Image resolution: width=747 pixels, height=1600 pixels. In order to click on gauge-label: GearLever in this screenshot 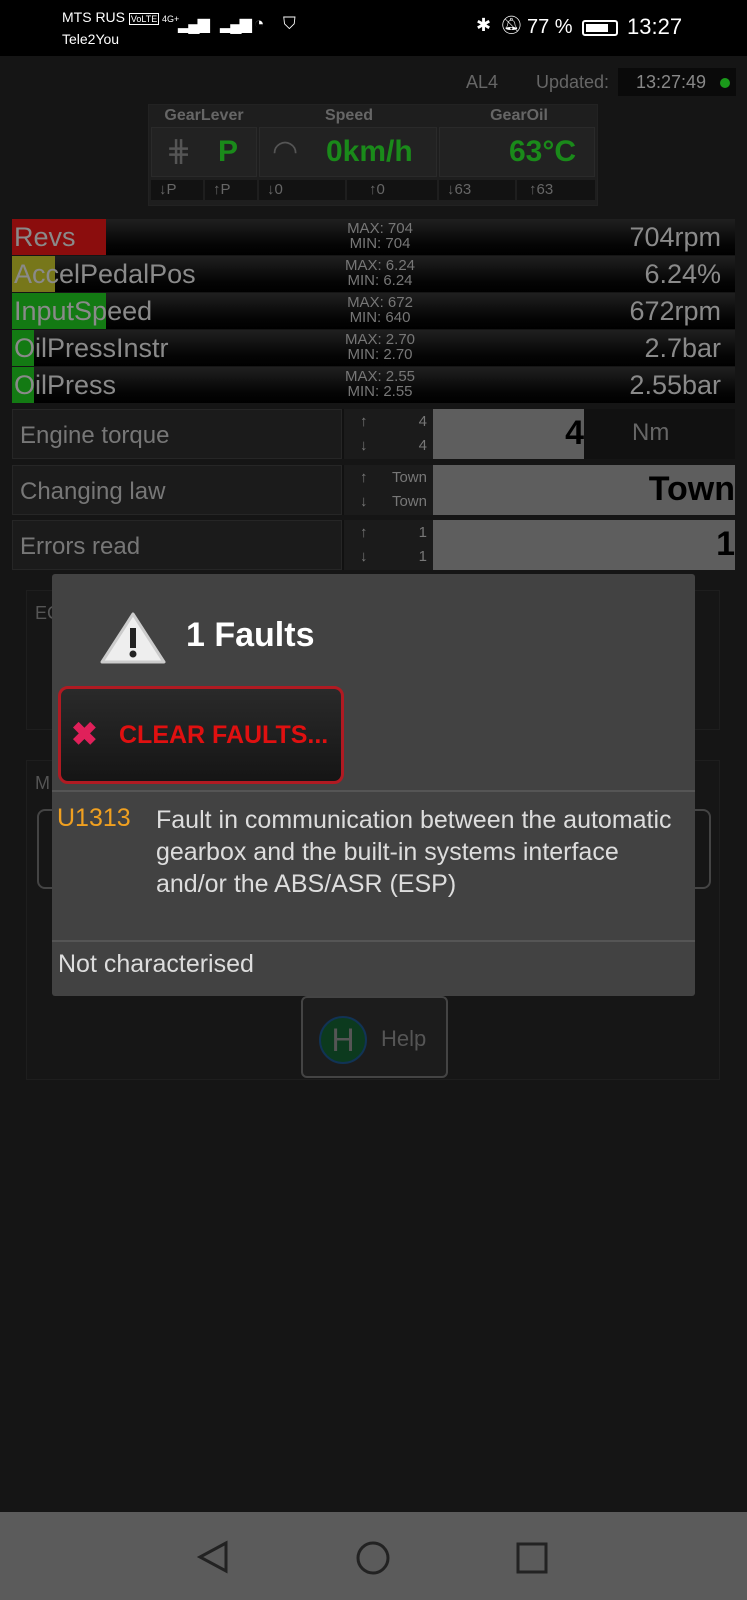, I will do `click(204, 115)`.